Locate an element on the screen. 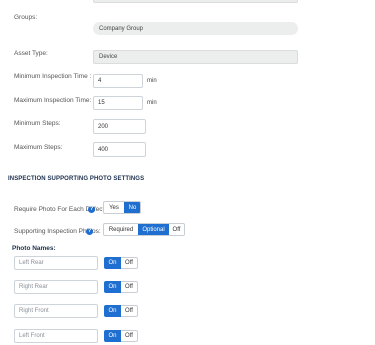 This screenshot has height=345, width=375. min-steps-input: 200 is located at coordinates (119, 126).